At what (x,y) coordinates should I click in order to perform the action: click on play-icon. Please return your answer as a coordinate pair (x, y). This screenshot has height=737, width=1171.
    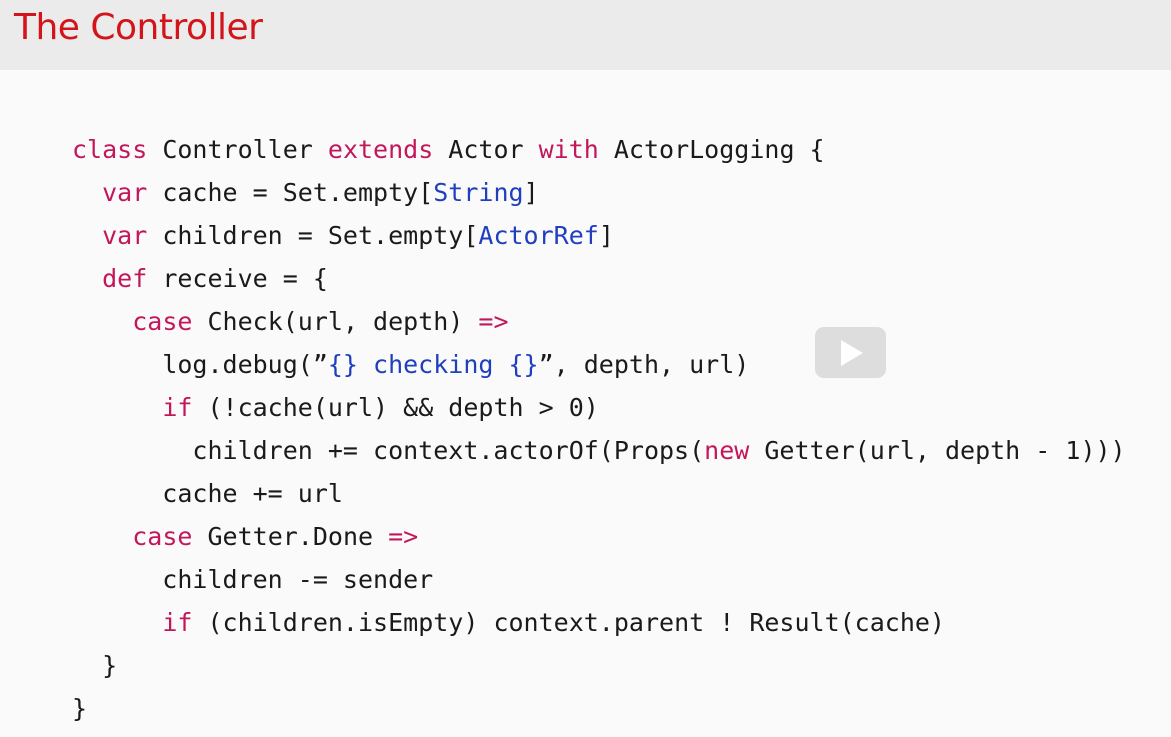
    Looking at the image, I should click on (852, 353).